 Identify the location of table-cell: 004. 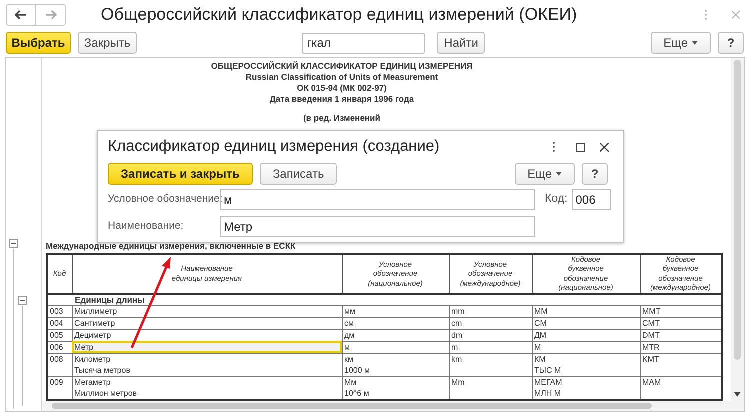
(59, 323).